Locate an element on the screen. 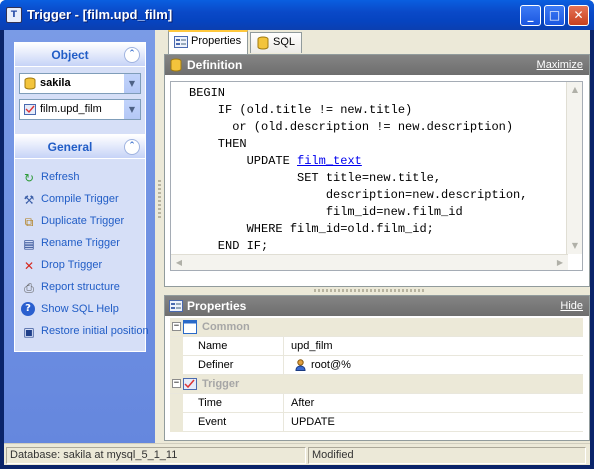 The height and width of the screenshot is (469, 594). nav-duplicate-trigger: ⧉ Duplicate Trigger is located at coordinates (84, 222).